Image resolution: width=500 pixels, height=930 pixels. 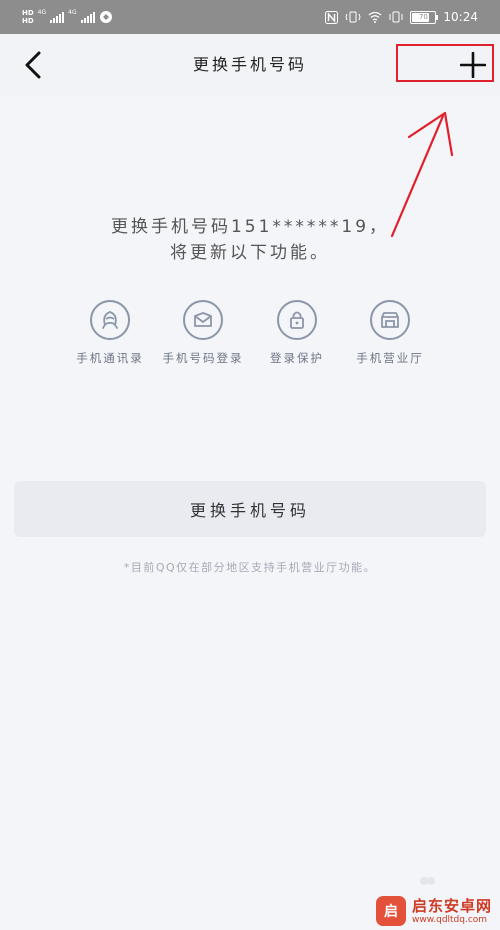 What do you see at coordinates (105, 17) in the screenshot?
I see `app-notification-icon` at bounding box center [105, 17].